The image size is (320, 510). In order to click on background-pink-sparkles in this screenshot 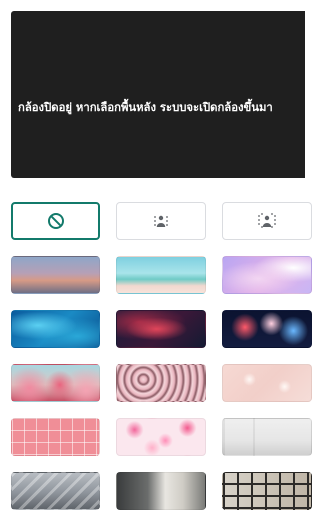, I will do `click(267, 383)`.